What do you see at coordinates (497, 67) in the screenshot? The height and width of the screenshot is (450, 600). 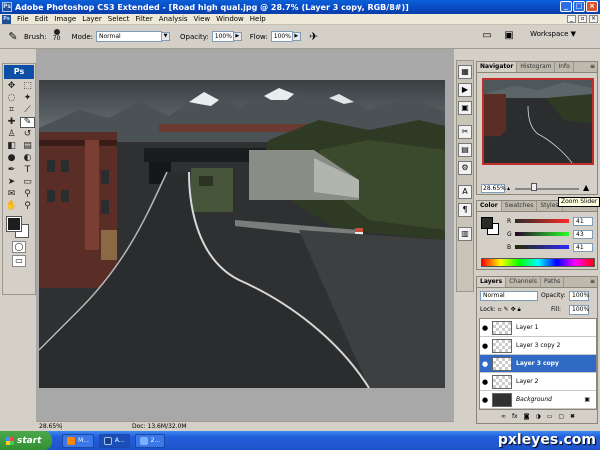 I see `tab-navigator: Navigator` at bounding box center [497, 67].